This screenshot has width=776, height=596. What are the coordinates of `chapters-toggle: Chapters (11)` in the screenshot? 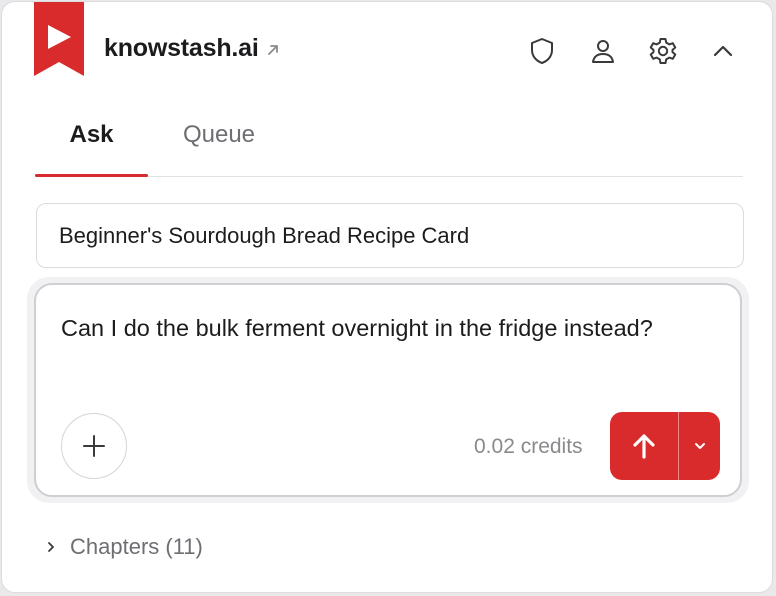 It's located at (123, 547).